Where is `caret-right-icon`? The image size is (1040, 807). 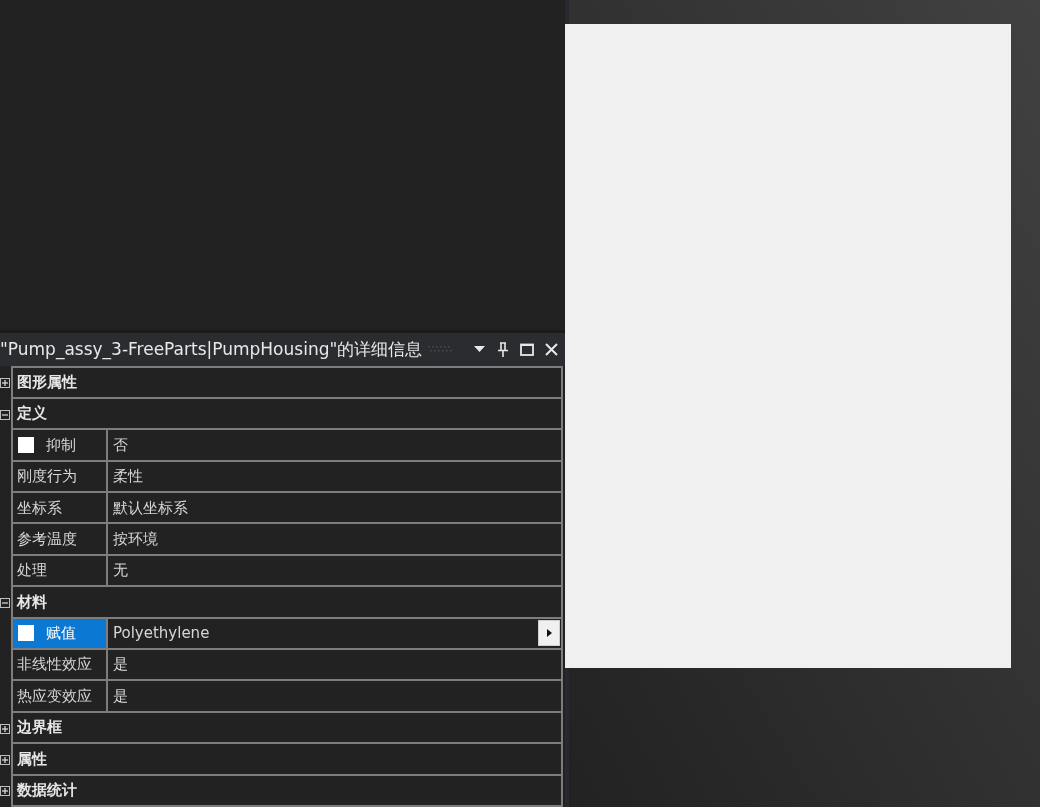
caret-right-icon is located at coordinates (549, 633).